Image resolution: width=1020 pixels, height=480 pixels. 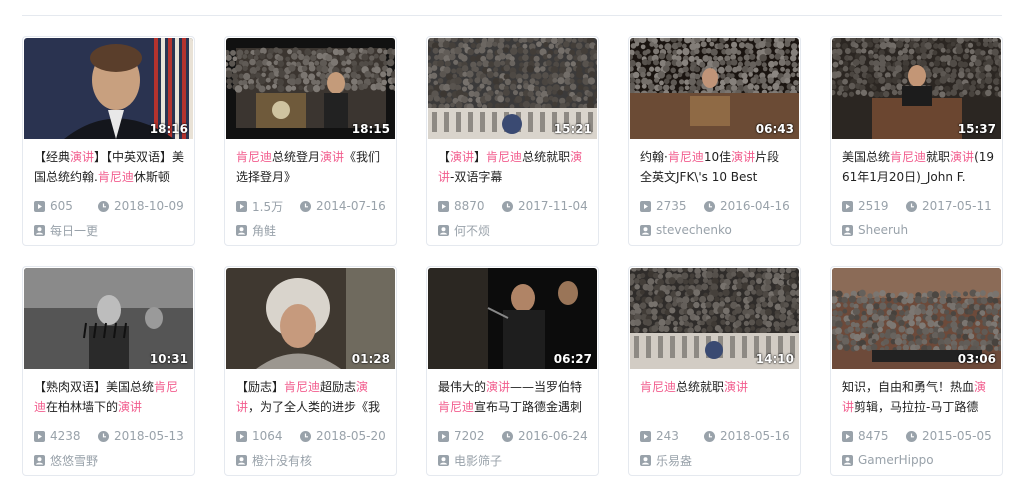 I want to click on video-duration: 18:15, so click(x=370, y=129).